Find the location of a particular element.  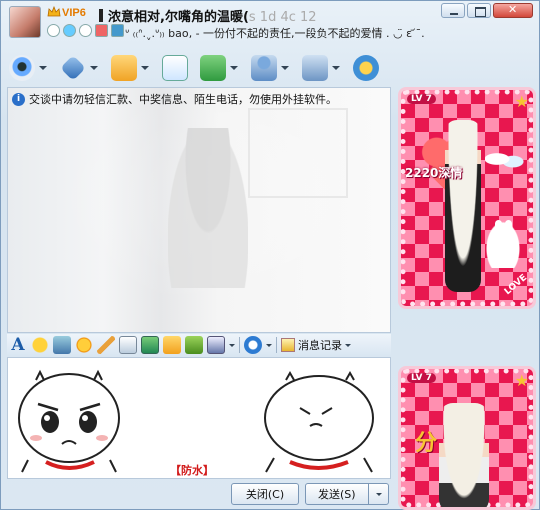

app-add-icon is located at coordinates (213, 68).